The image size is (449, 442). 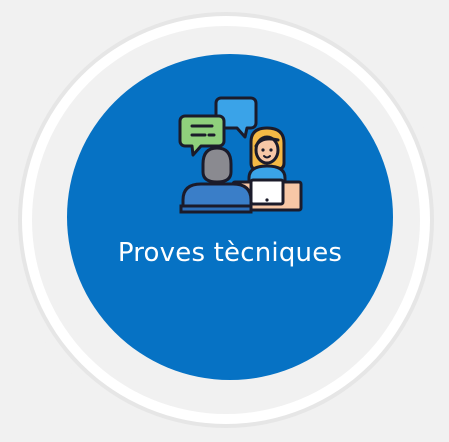 What do you see at coordinates (230, 253) in the screenshot?
I see `tile-label: Proves tècniques` at bounding box center [230, 253].